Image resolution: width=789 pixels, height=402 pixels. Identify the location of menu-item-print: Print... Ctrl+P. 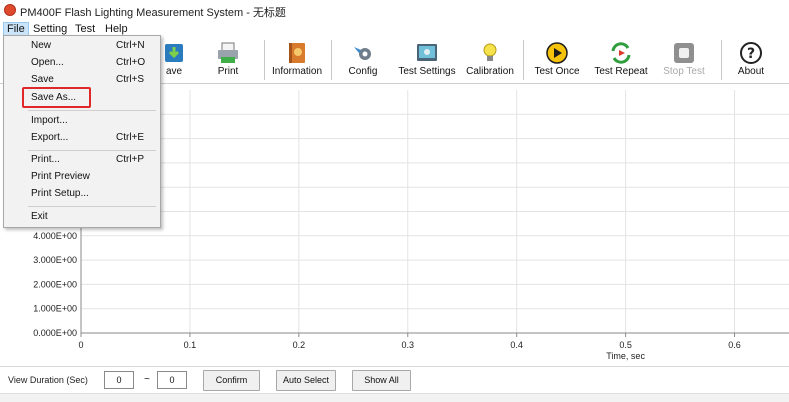
(82, 160).